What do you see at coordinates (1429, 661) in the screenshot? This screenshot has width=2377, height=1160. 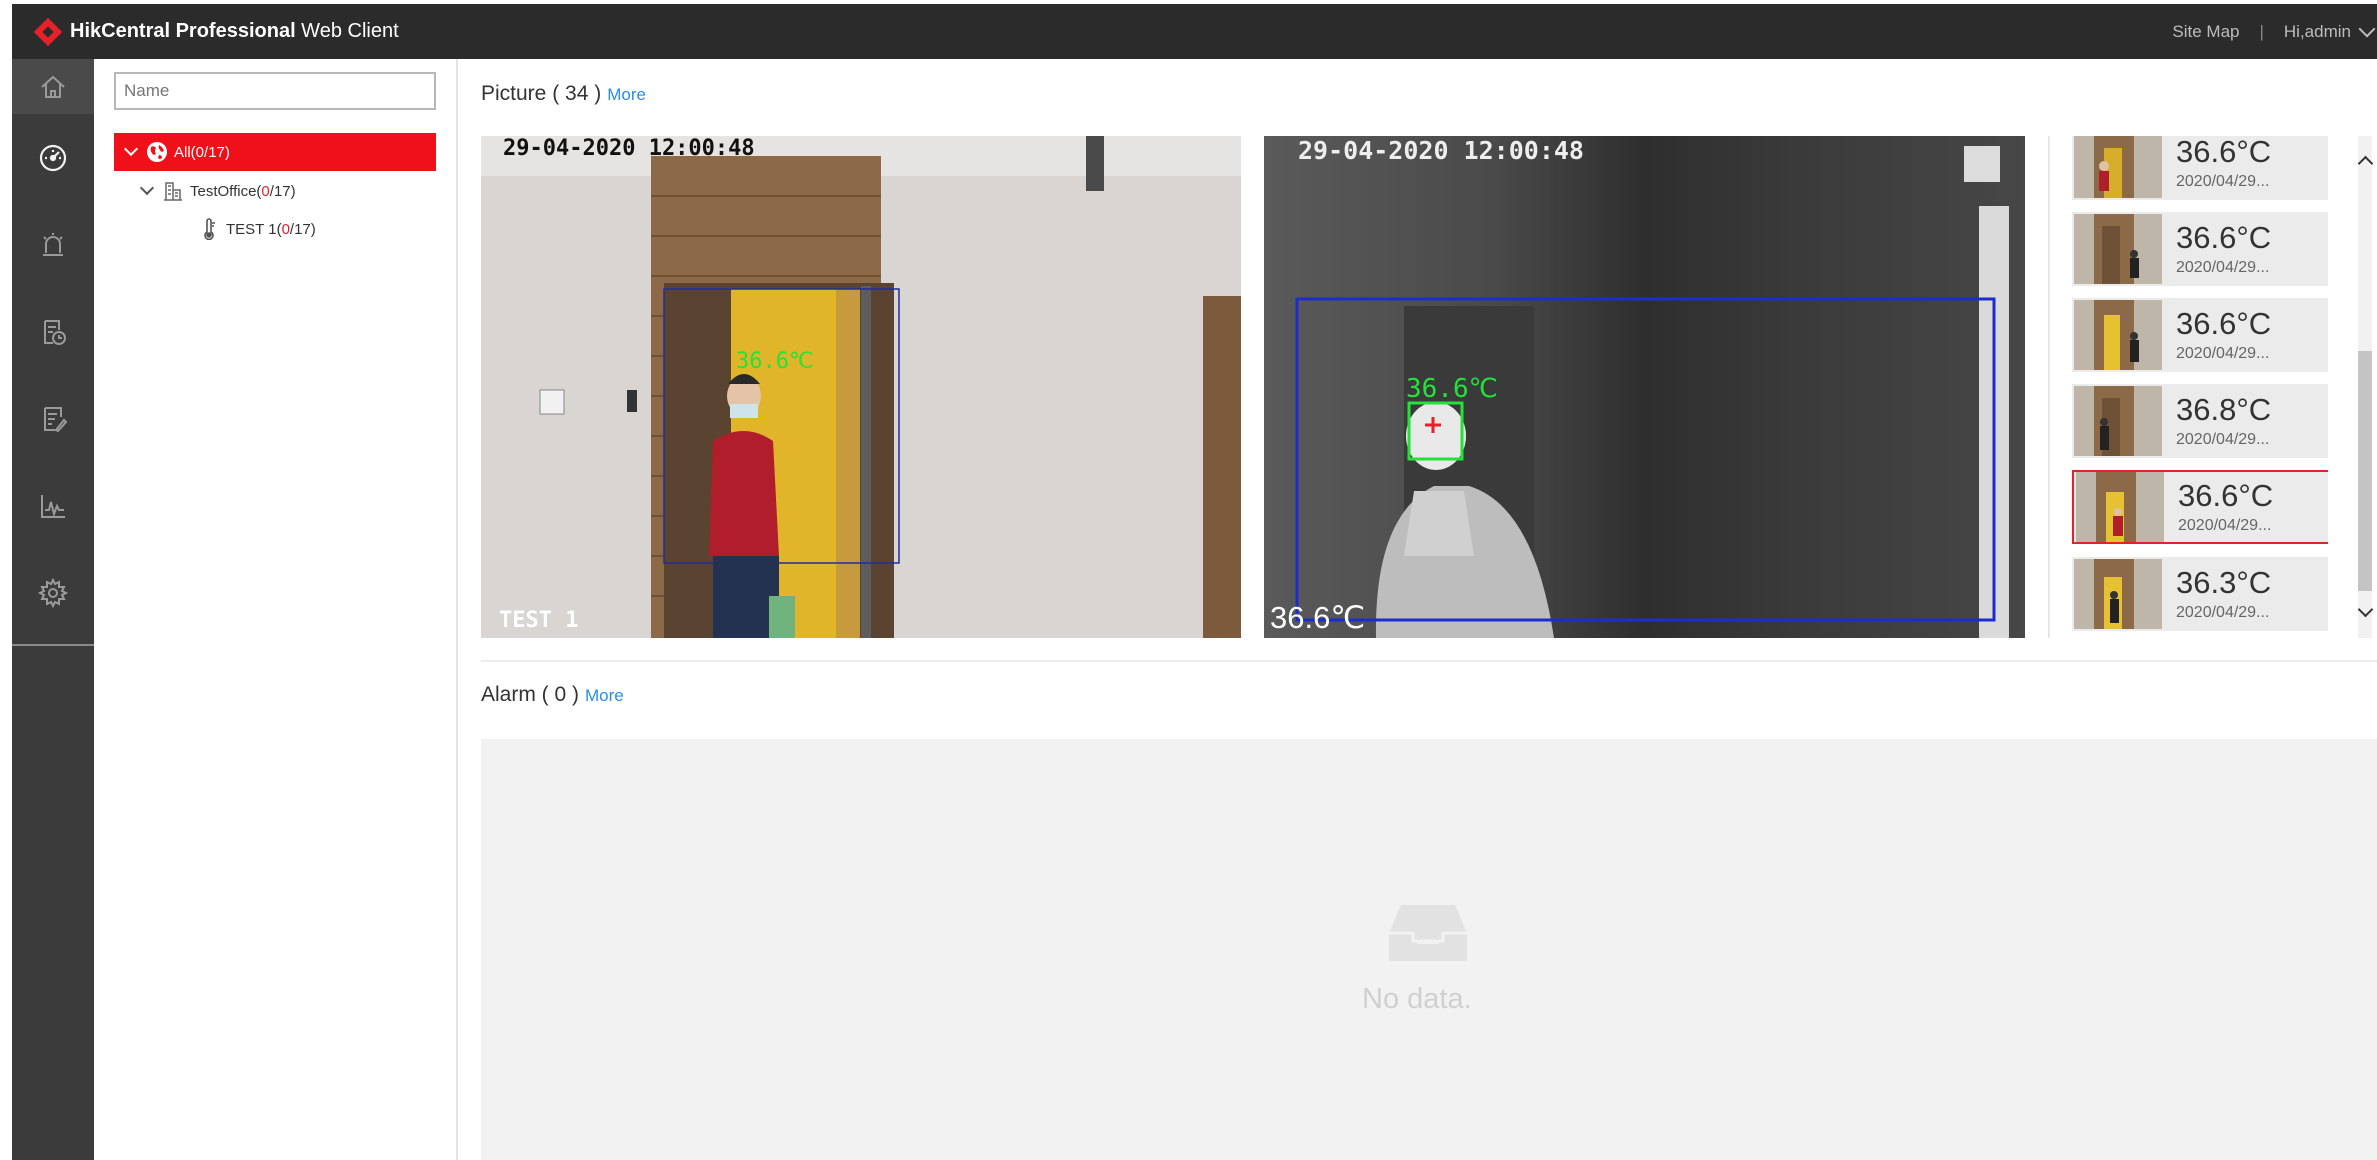 I see `section-divider` at bounding box center [1429, 661].